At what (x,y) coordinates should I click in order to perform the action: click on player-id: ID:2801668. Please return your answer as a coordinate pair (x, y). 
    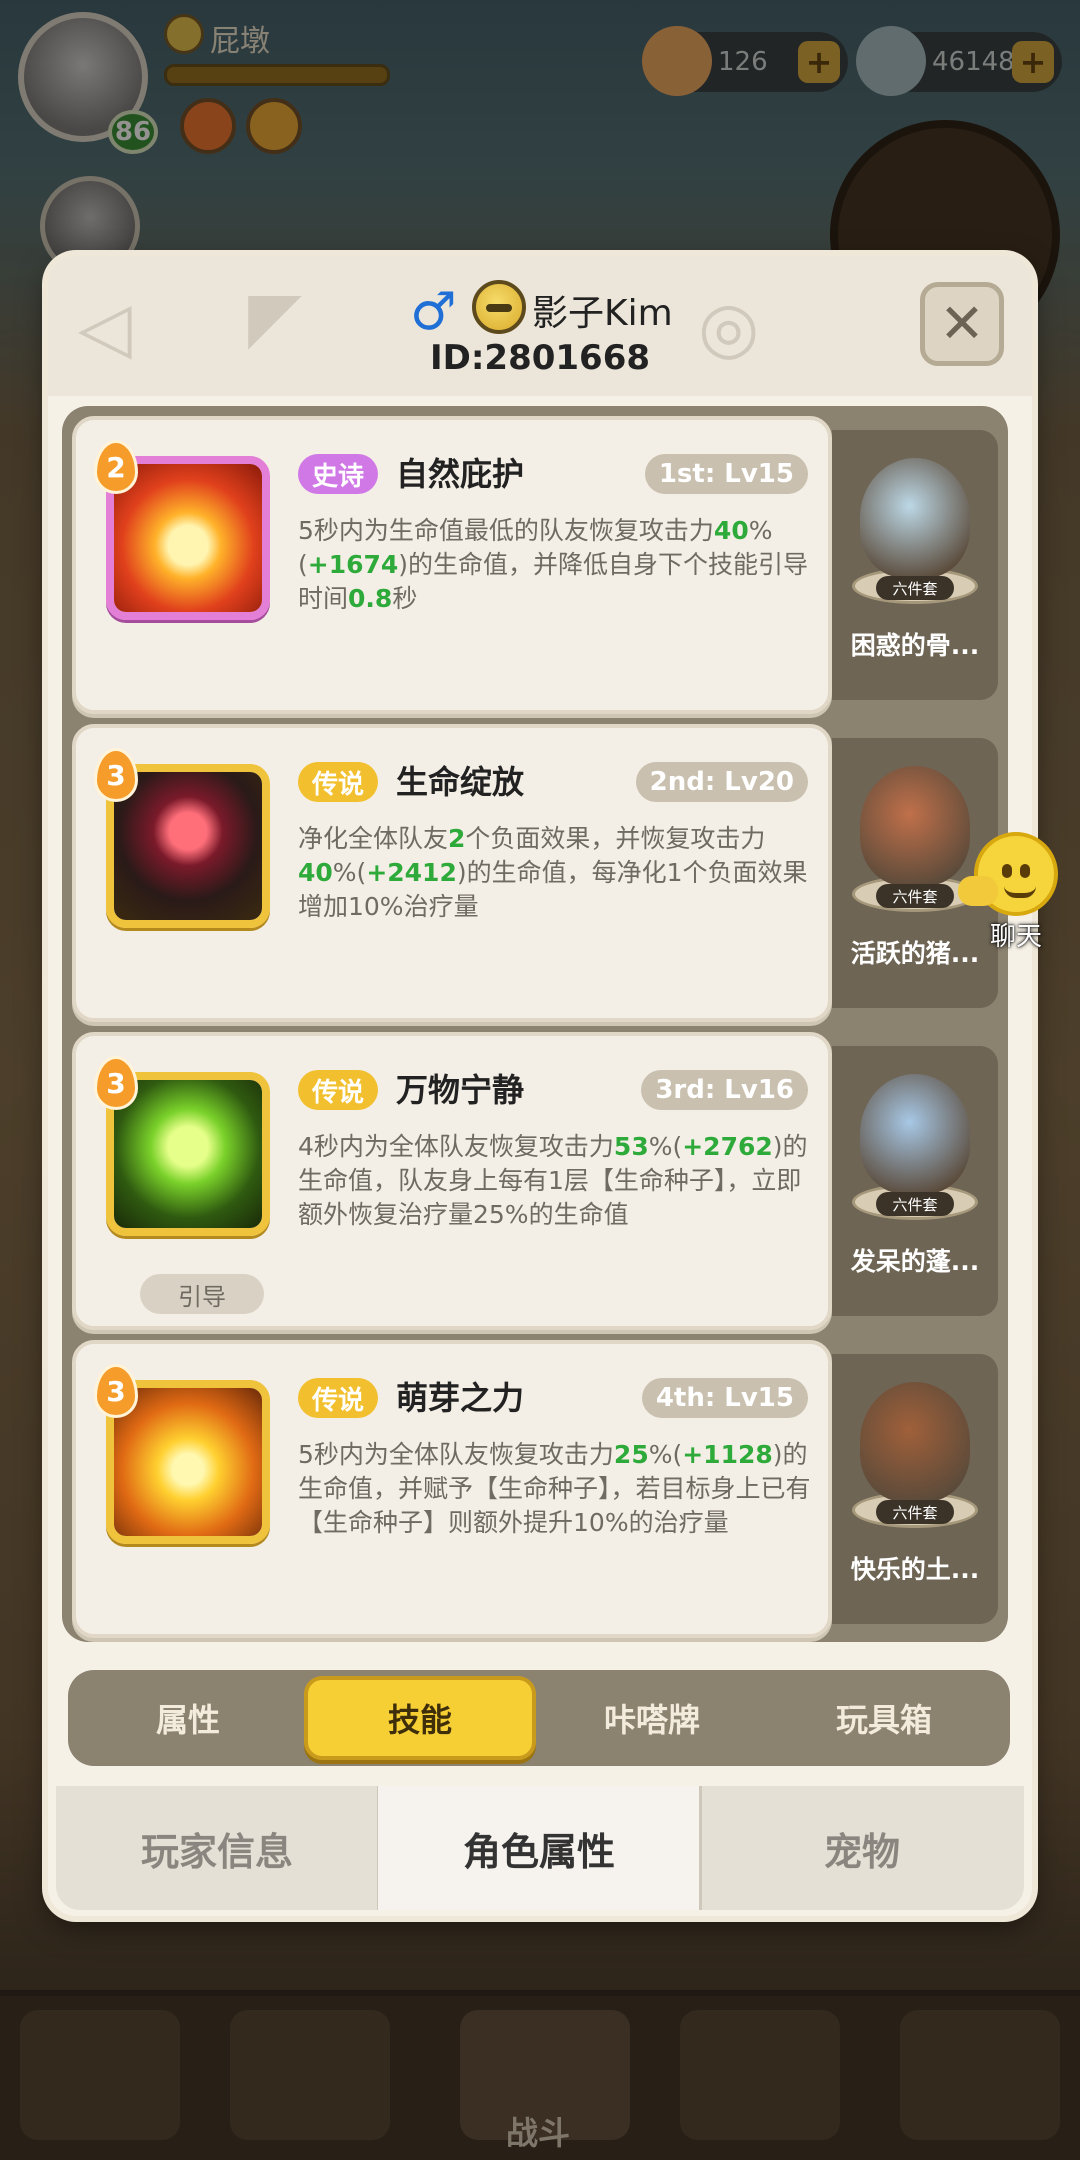
    Looking at the image, I should click on (540, 358).